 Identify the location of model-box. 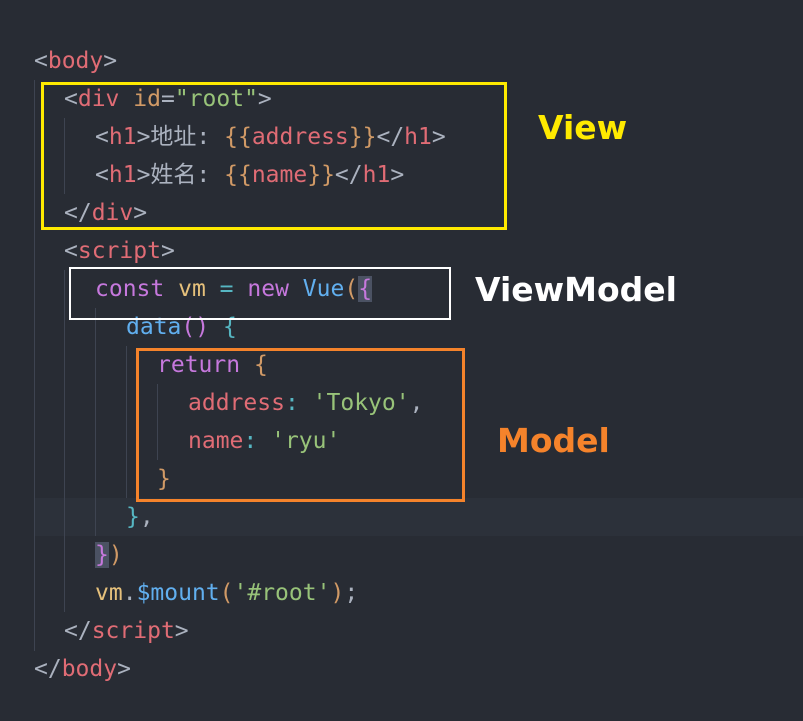
(300, 425).